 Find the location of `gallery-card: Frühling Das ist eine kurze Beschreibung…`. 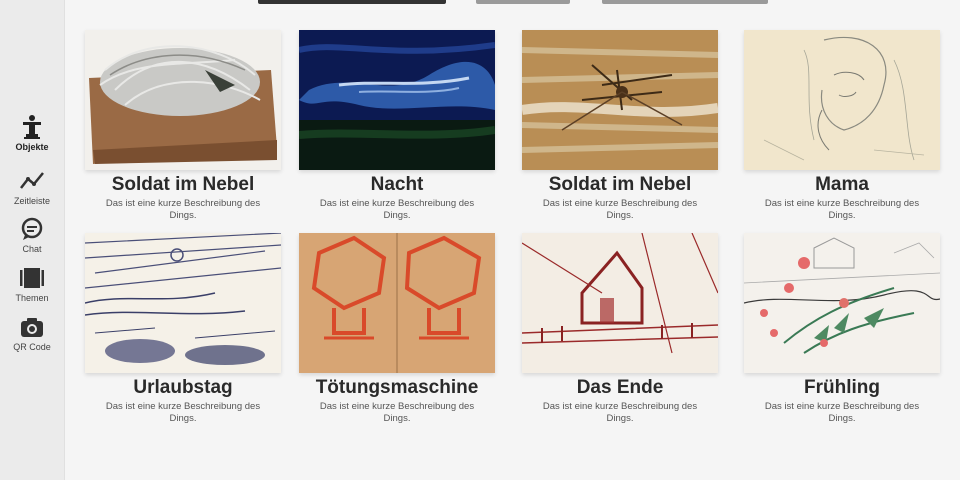

gallery-card: Frühling Das ist eine kurze Beschreibung… is located at coordinates (842, 332).